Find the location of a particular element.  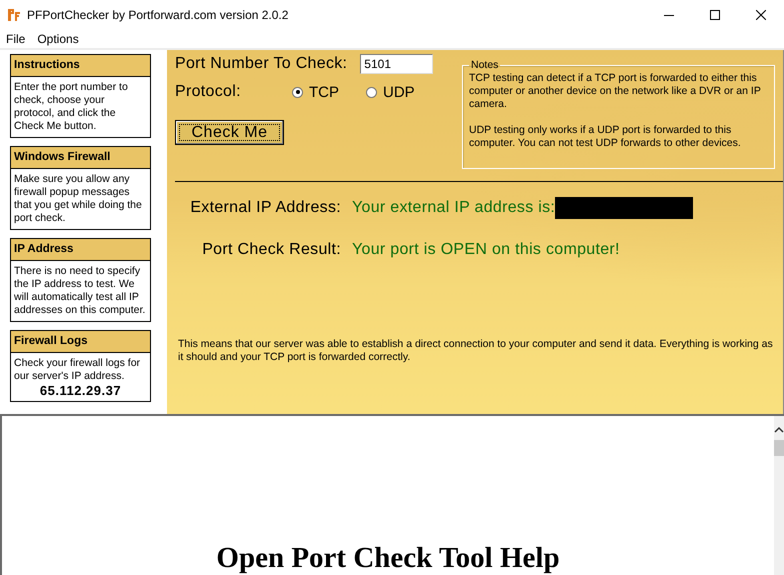

scrollbar-thumb is located at coordinates (779, 448).